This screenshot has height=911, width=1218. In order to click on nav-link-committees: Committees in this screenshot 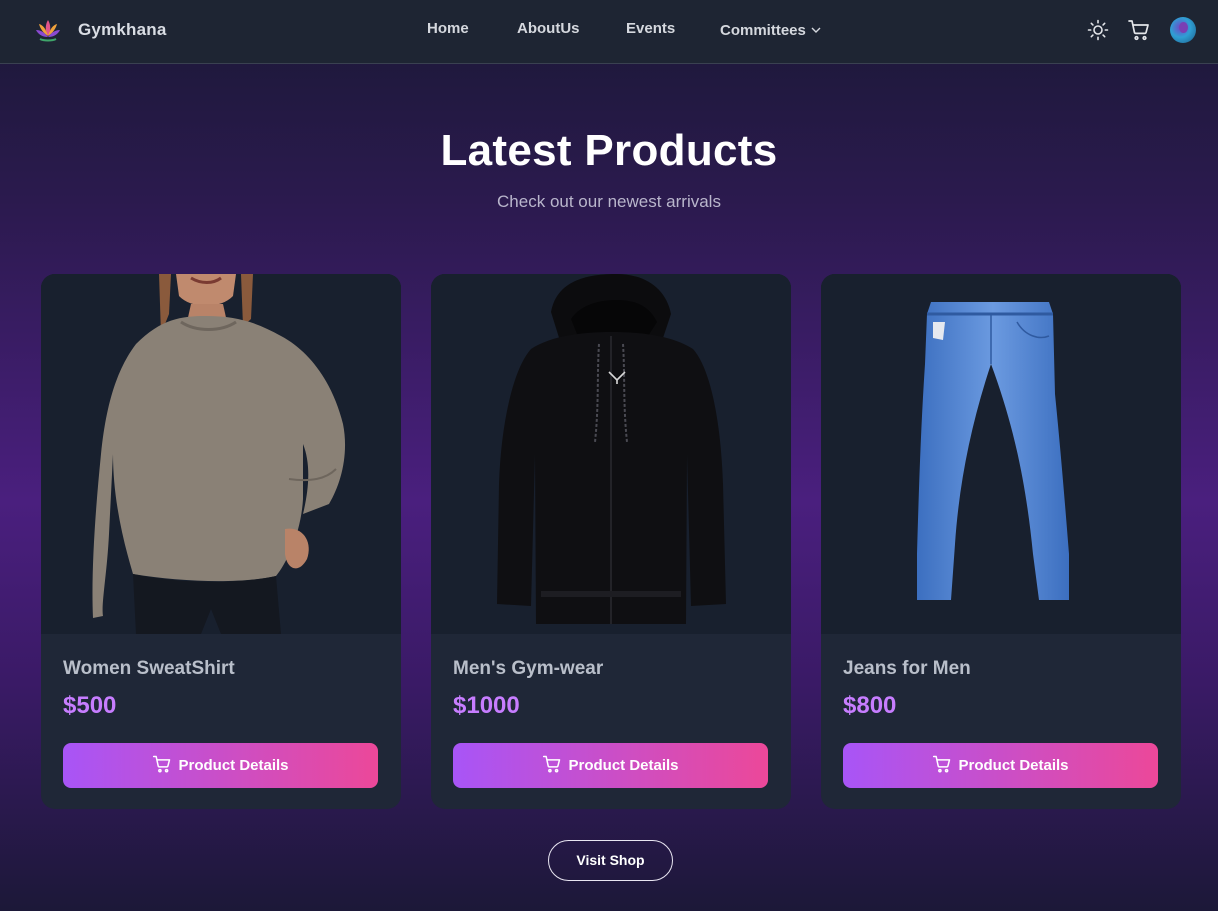, I will do `click(770, 29)`.